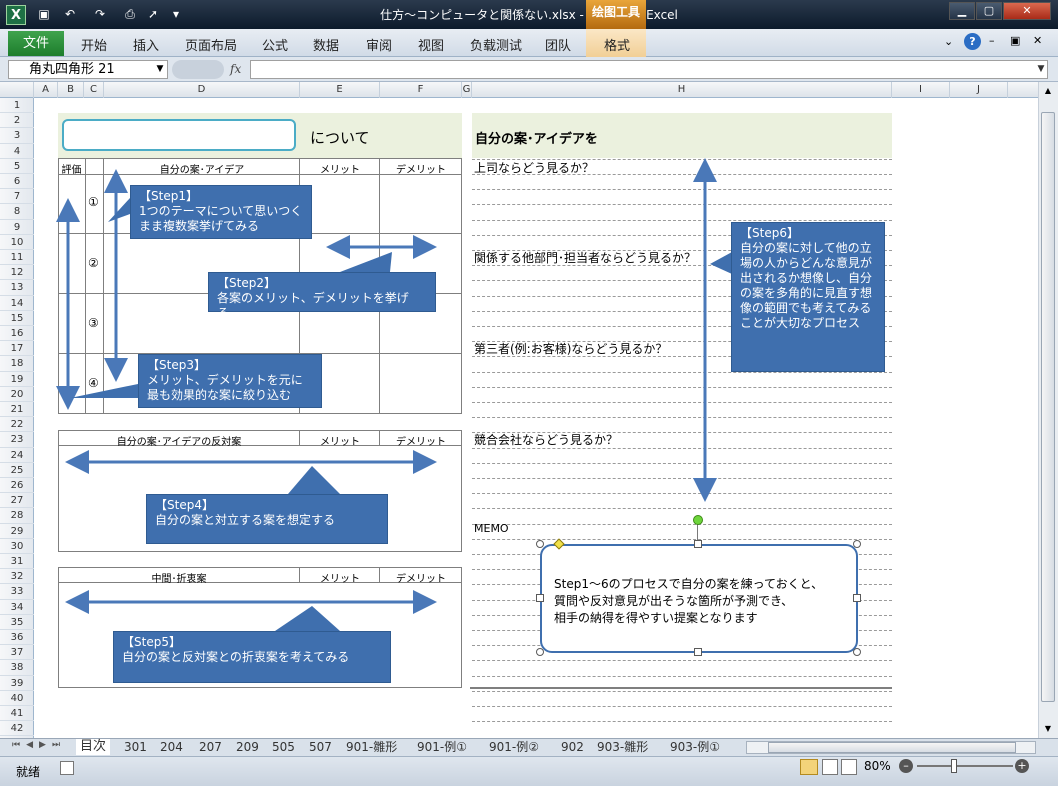  Describe the element at coordinates (849, 767) in the screenshot. I see `page-break-view-icon` at that location.